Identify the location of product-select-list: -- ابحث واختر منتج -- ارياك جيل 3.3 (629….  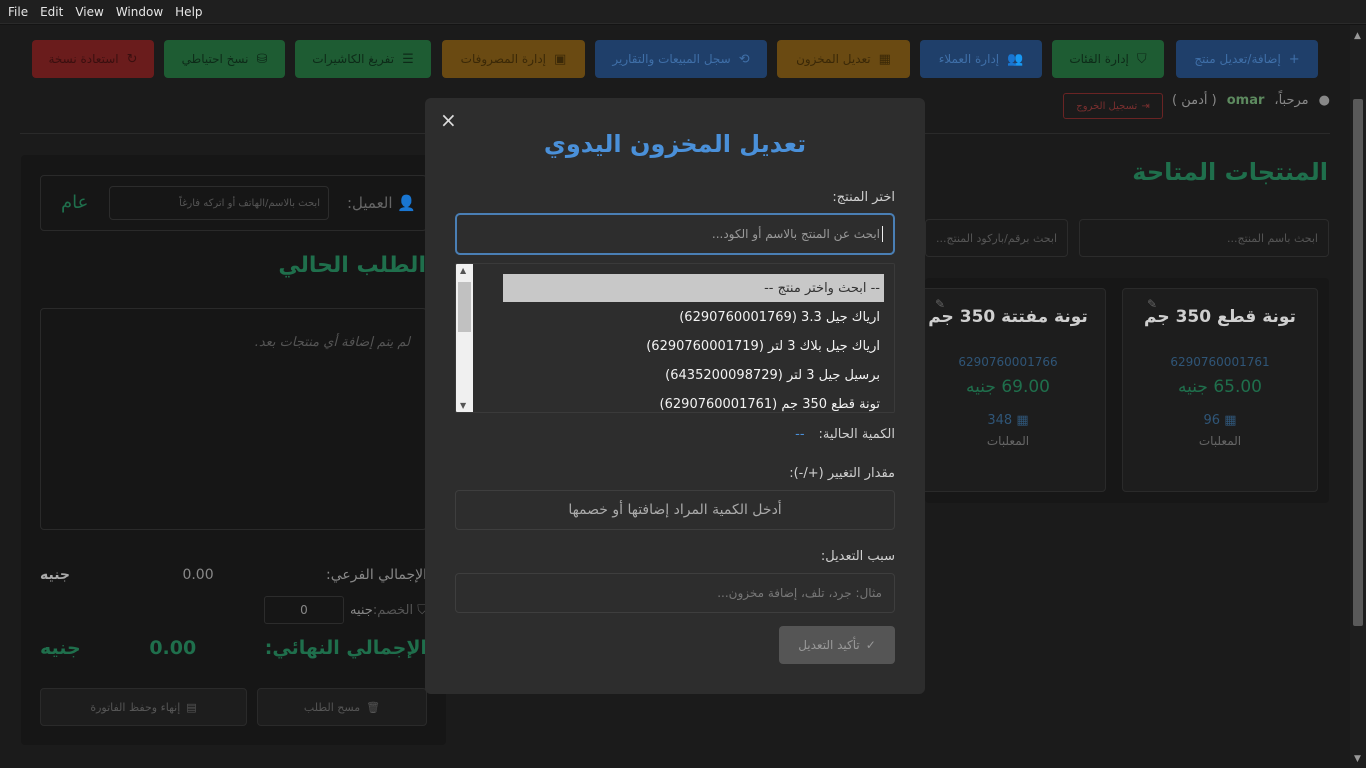
(675, 338).